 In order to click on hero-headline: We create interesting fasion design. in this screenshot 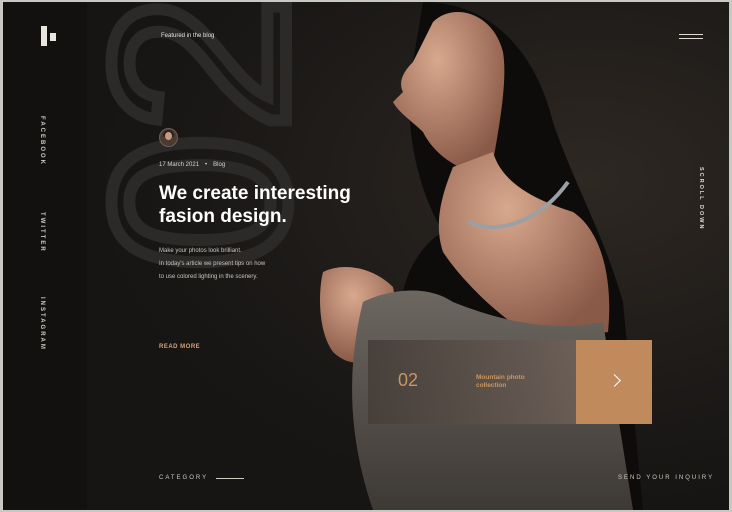, I will do `click(279, 205)`.